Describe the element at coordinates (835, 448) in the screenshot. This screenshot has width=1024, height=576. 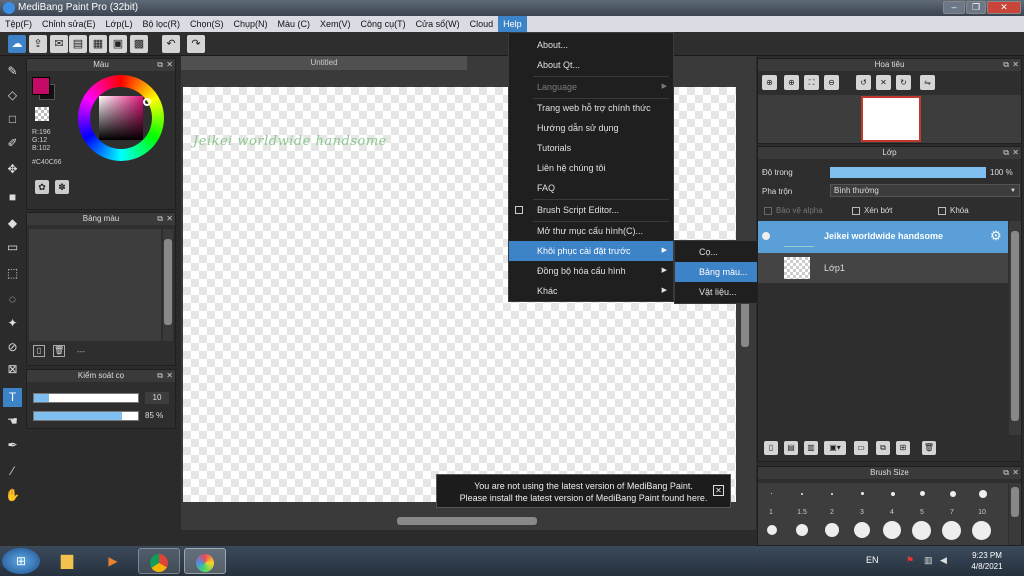
I see `add-layer-menu-icon: ▣▾` at that location.